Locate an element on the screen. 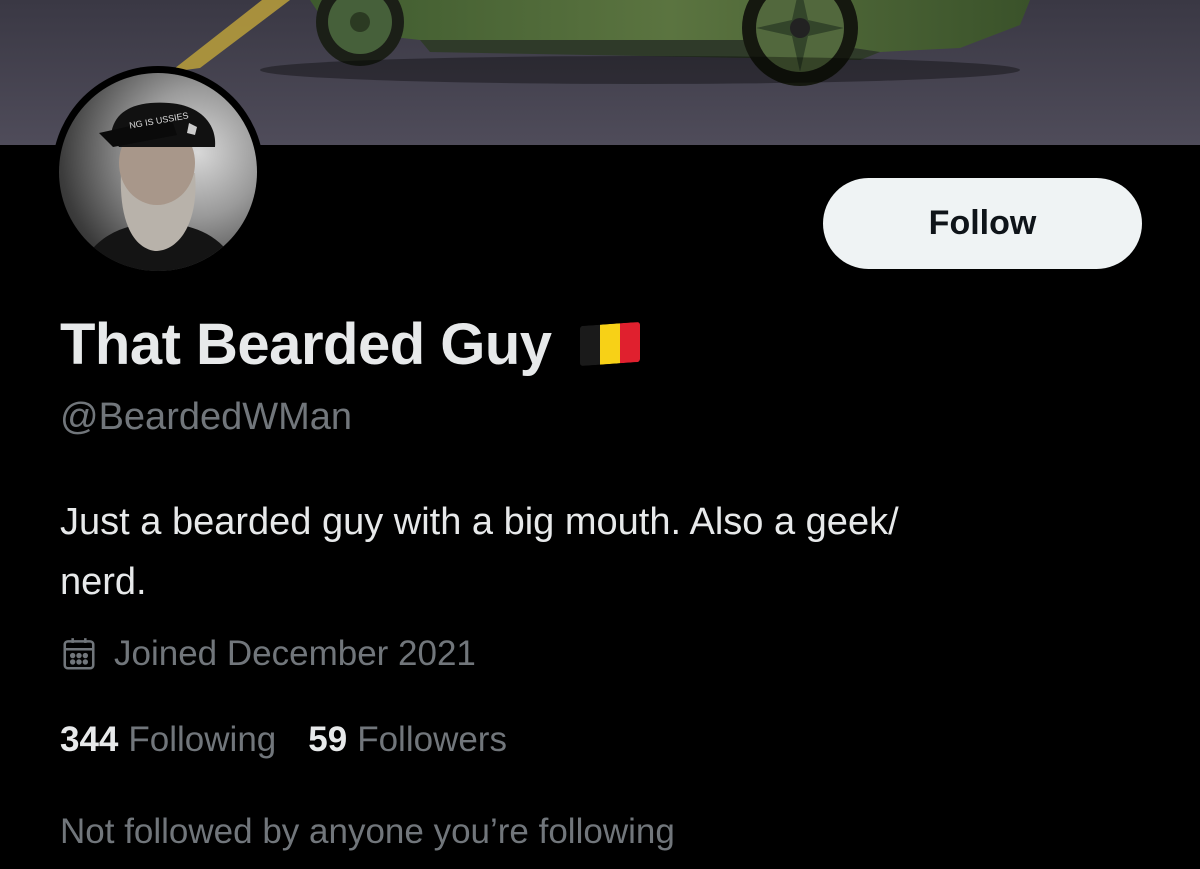 The height and width of the screenshot is (869, 1200). calendar-icon is located at coordinates (79, 654).